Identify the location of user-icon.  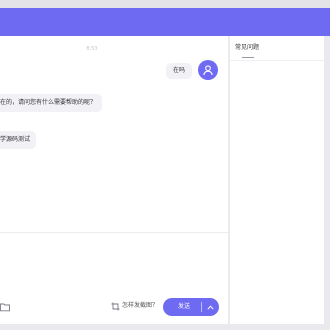
(208, 70).